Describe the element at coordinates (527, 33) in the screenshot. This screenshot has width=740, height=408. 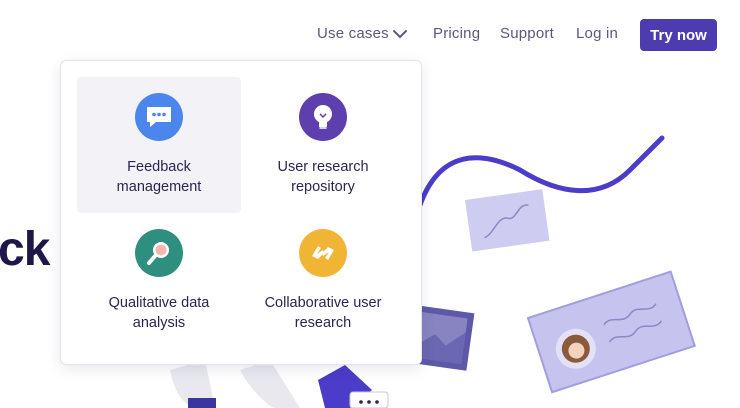
I see `nav-support: Support` at that location.